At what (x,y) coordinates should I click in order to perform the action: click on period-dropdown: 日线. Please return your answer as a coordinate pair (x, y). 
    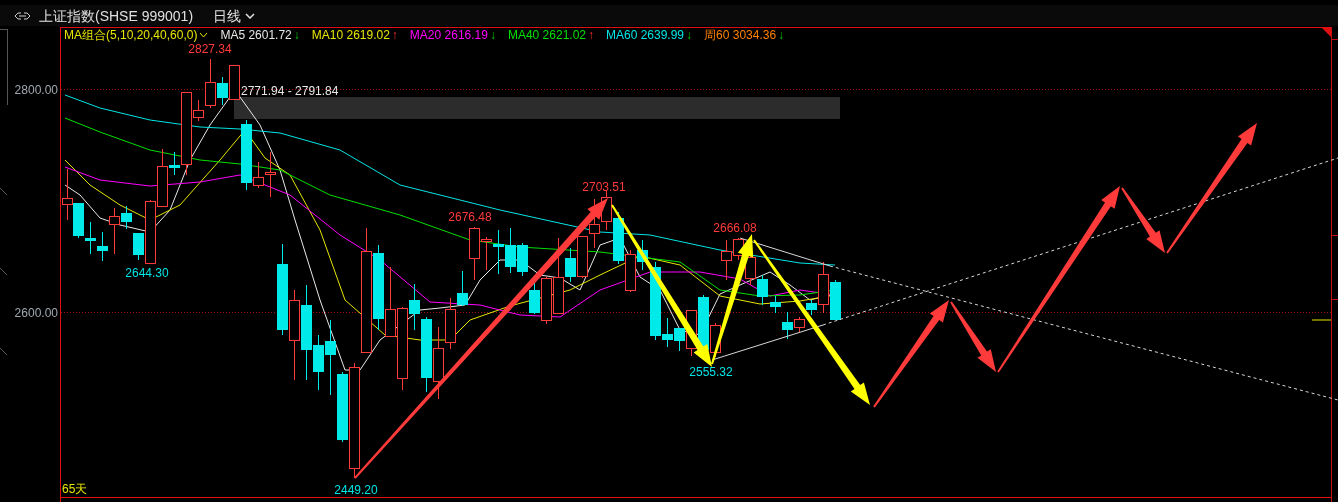
    Looking at the image, I should click on (234, 15).